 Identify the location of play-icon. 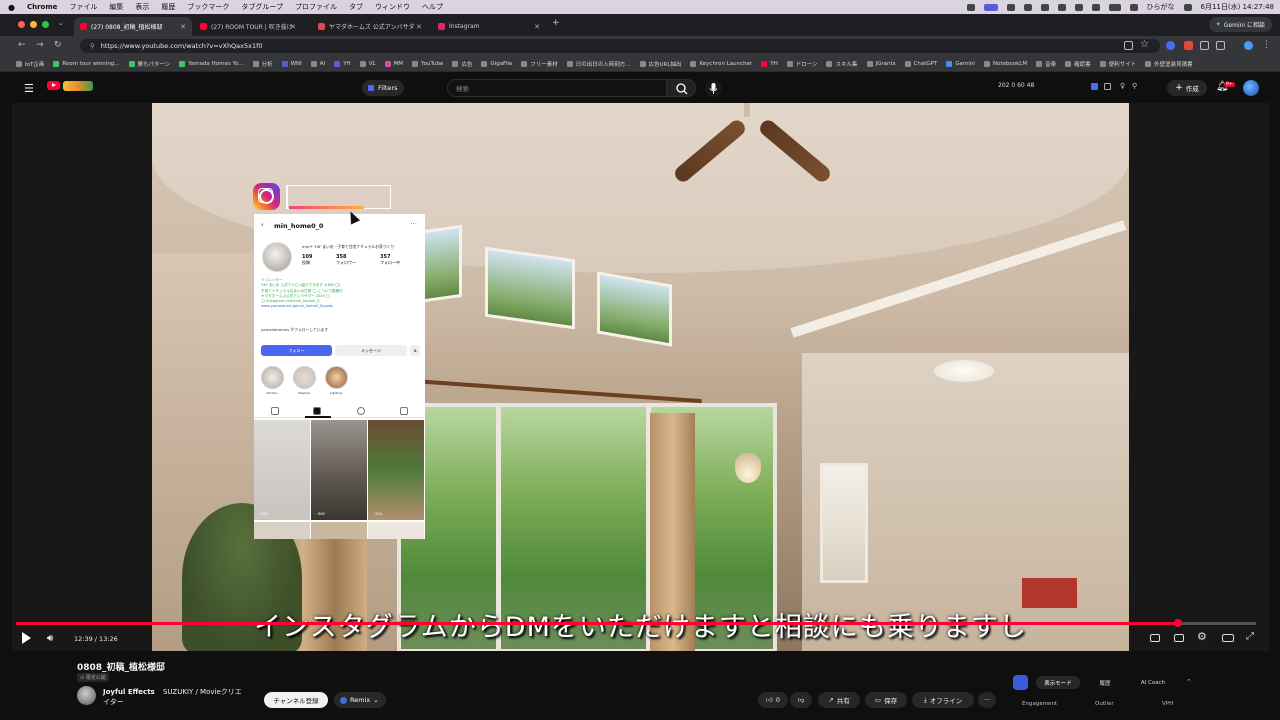
(26, 638).